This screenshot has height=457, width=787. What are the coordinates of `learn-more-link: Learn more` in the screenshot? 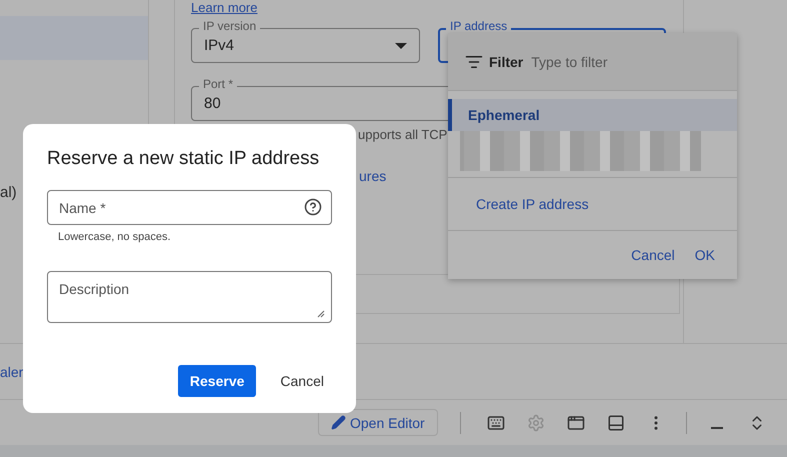 It's located at (224, 7).